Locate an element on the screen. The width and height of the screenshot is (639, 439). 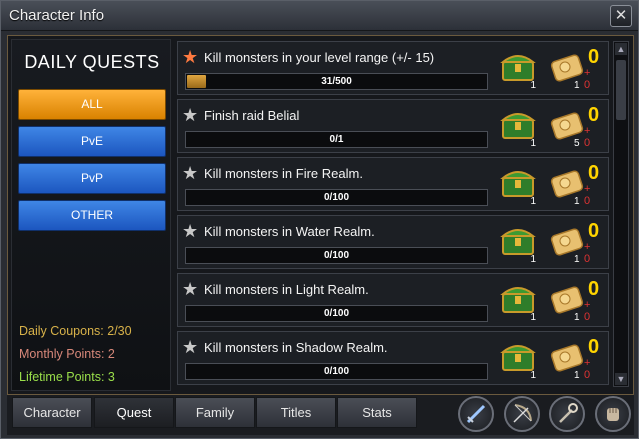
fist-icon is located at coordinates (613, 414).